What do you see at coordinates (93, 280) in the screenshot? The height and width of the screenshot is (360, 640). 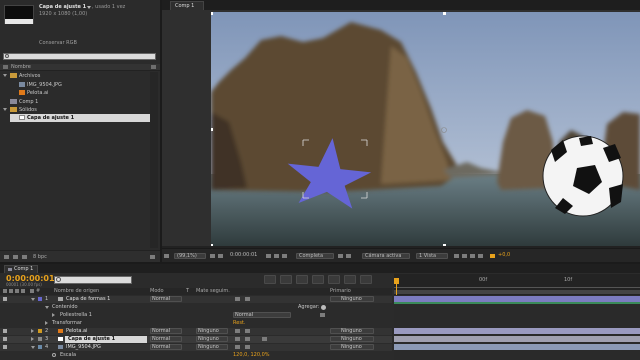 I see `layer-search-input` at bounding box center [93, 280].